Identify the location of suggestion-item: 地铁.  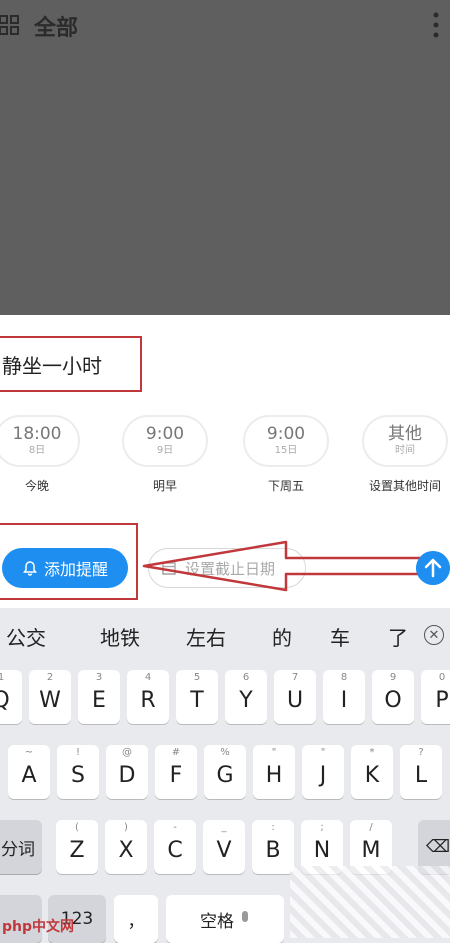
(120, 636).